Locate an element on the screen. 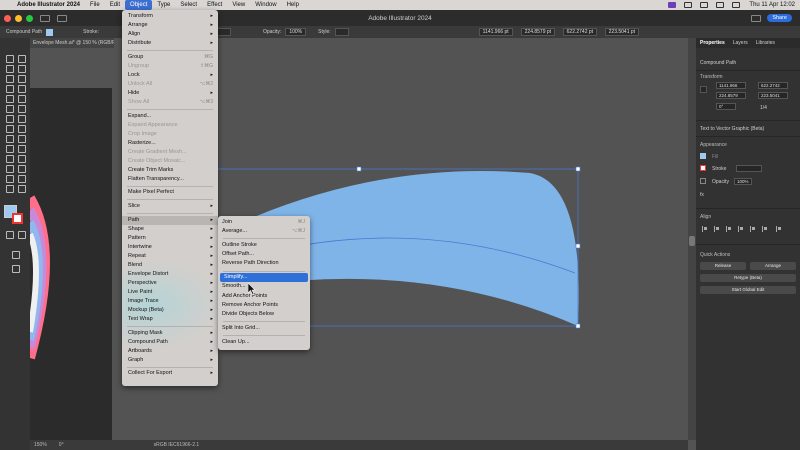 The height and width of the screenshot is (450, 800). menu-item-group: Group ⌘G is located at coordinates (170, 57).